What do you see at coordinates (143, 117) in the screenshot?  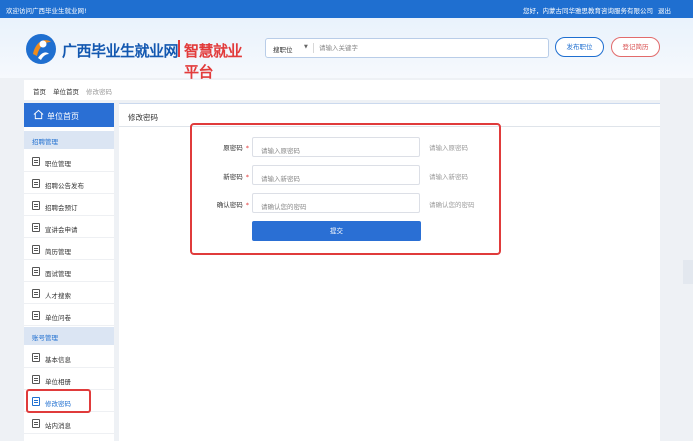 I see `page-title: 修改密码` at bounding box center [143, 117].